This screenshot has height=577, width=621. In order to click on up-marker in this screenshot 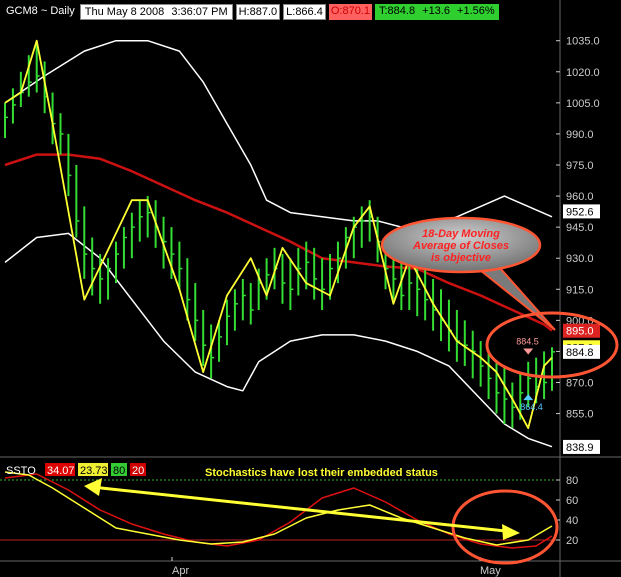, I will do `click(528, 397)`.